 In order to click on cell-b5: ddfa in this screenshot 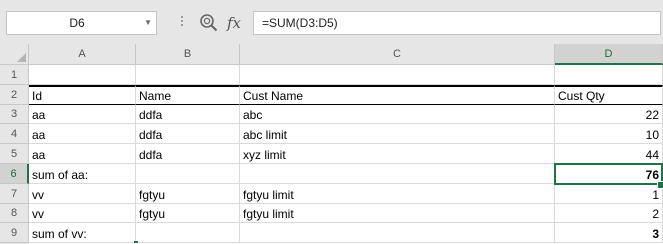, I will do `click(188, 154)`.